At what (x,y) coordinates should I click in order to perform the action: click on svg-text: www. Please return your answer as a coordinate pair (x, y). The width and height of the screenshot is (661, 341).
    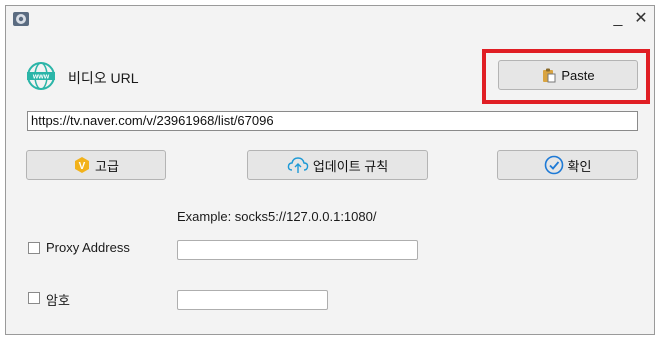
    Looking at the image, I should click on (41, 77).